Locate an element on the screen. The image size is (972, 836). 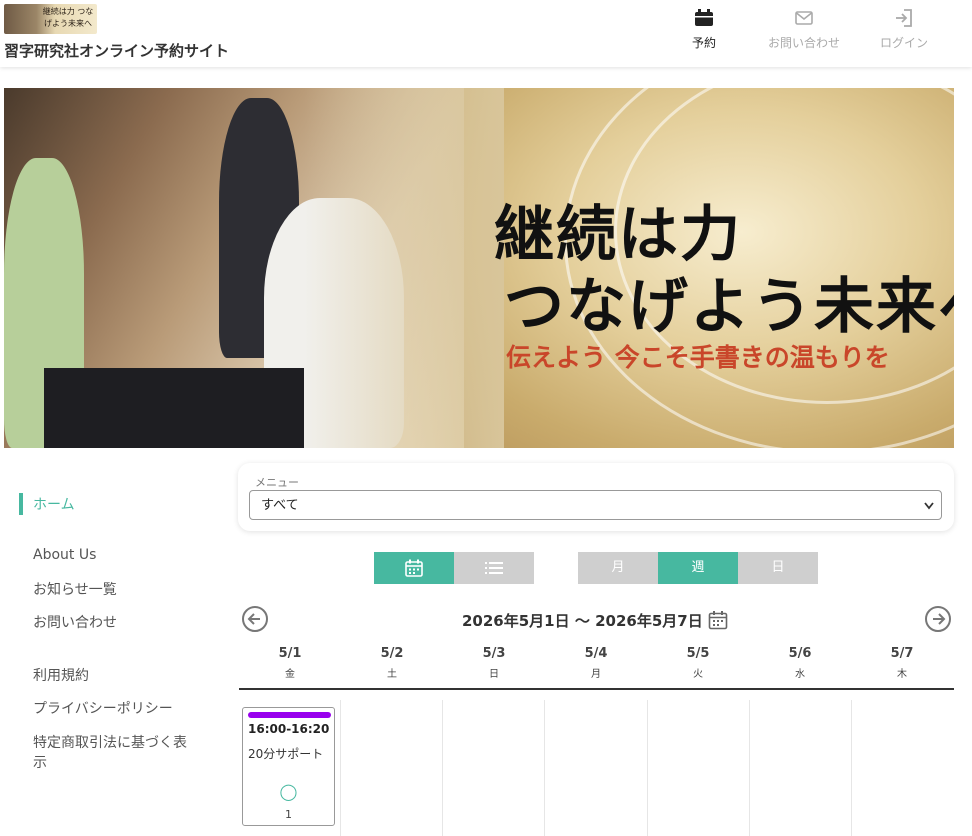
day-date: 5/6 is located at coordinates (800, 653).